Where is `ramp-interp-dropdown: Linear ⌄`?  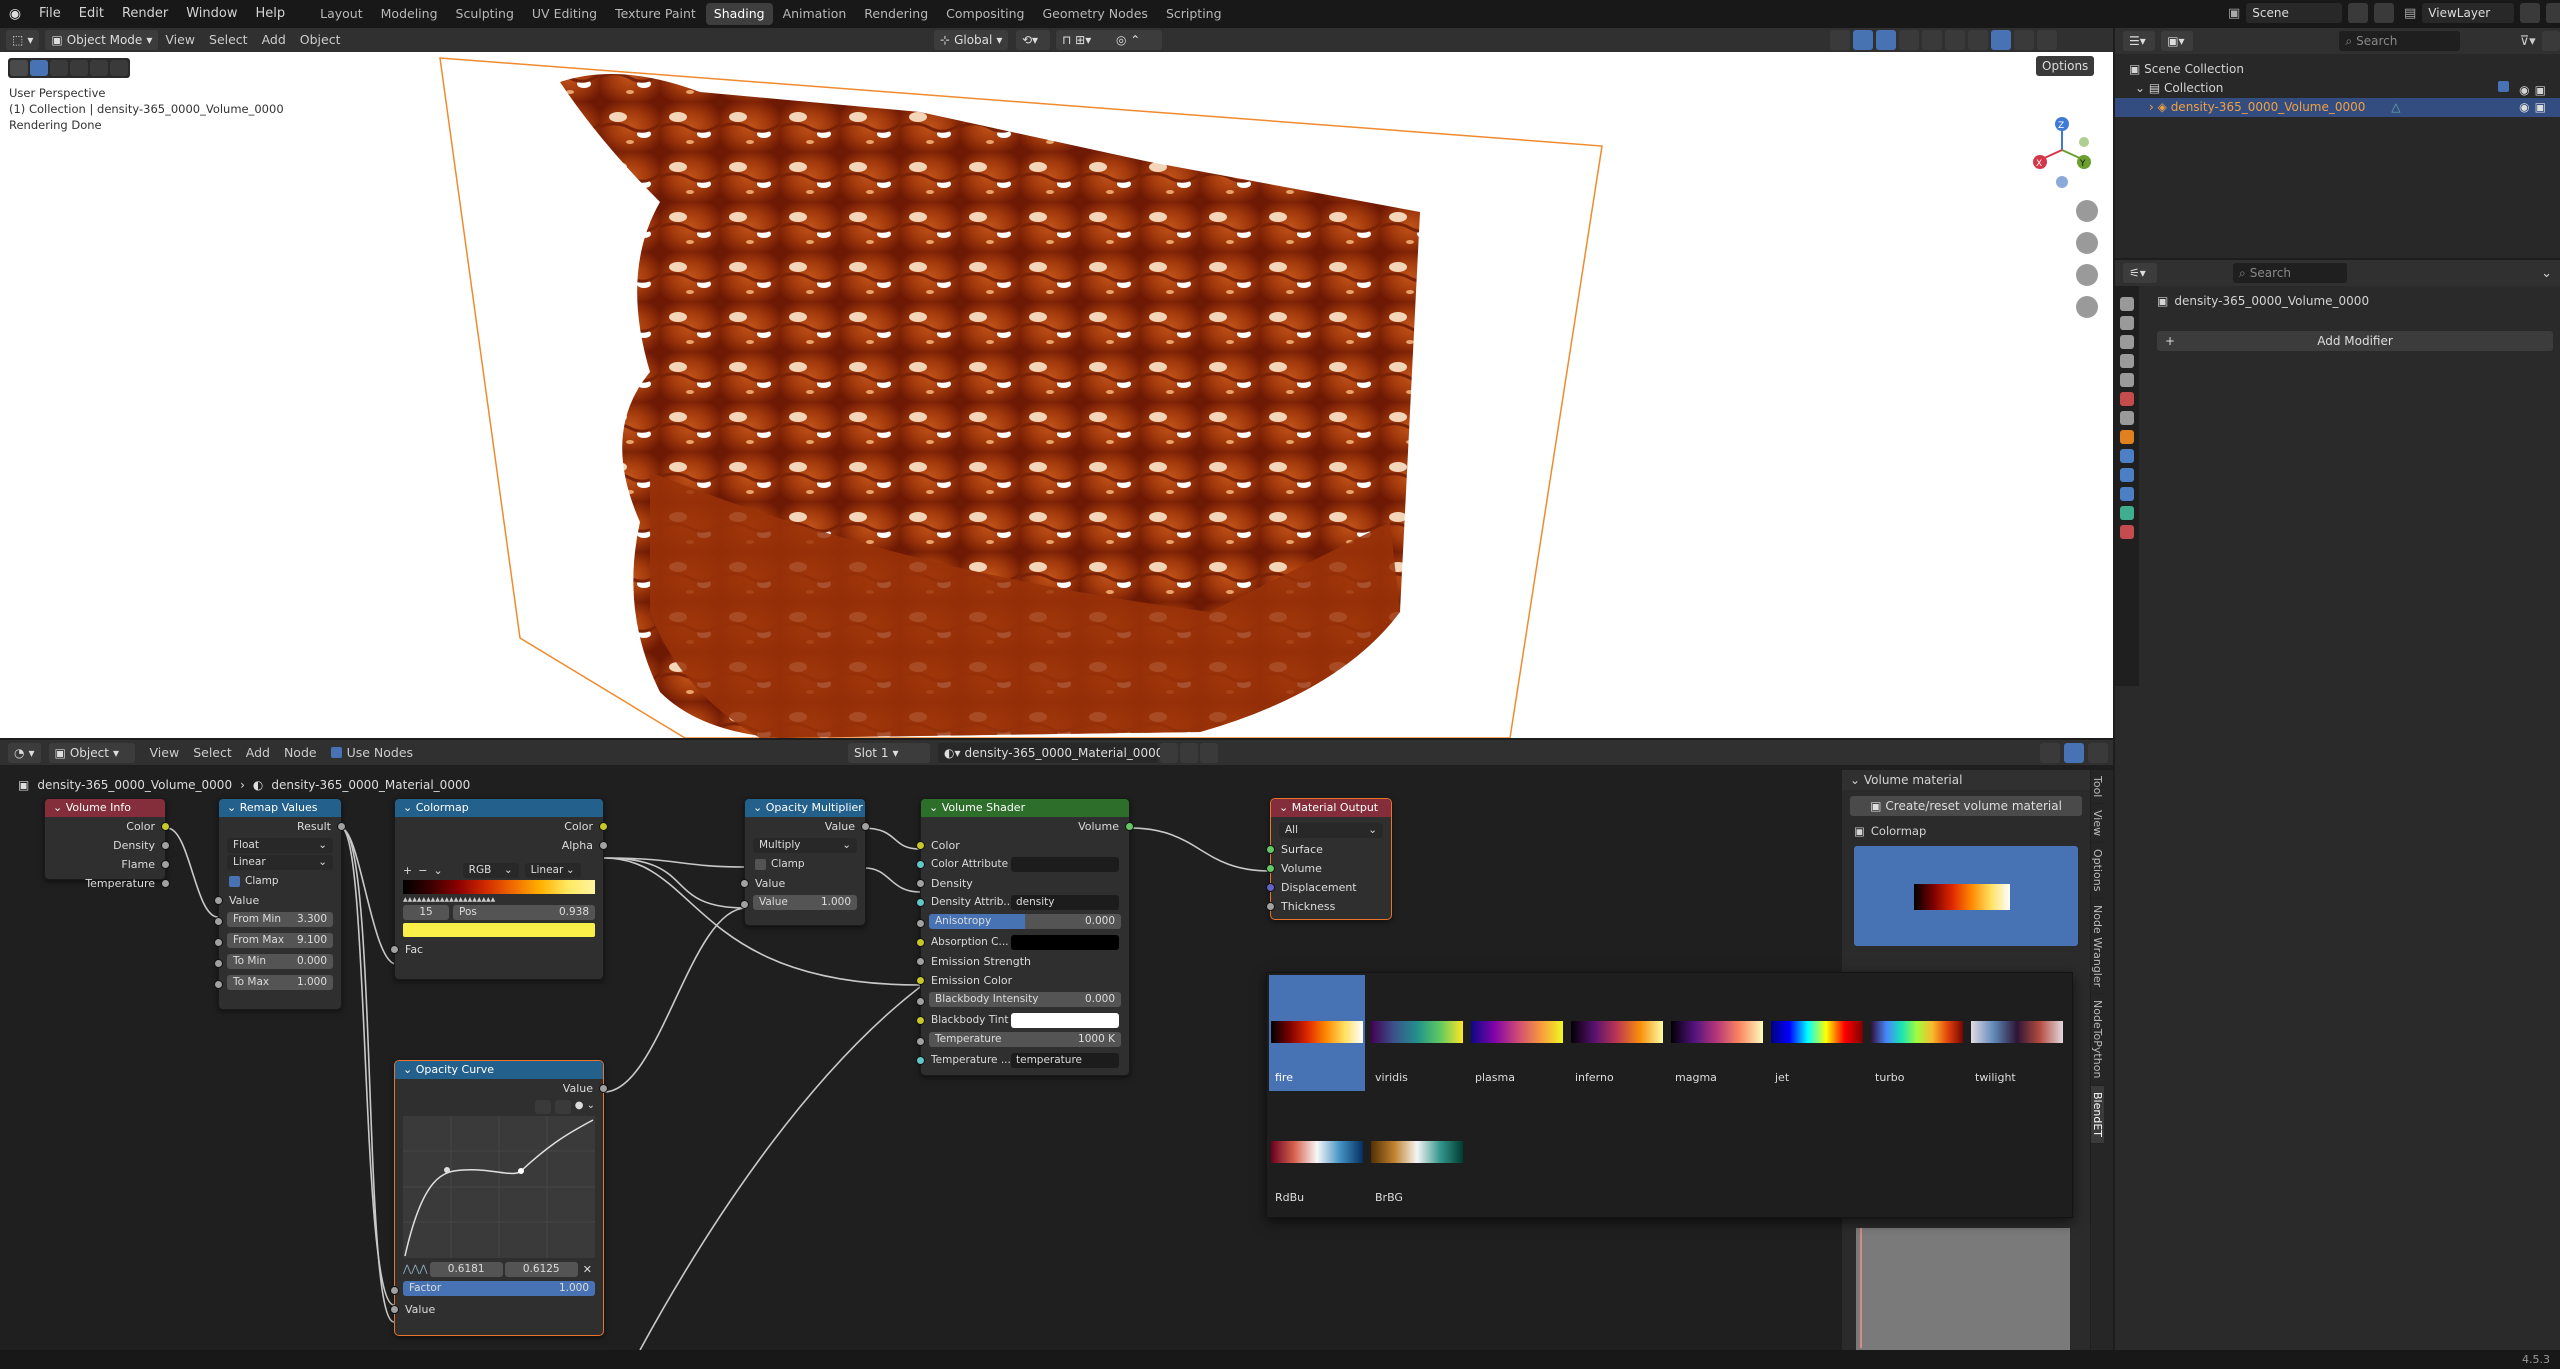 ramp-interp-dropdown: Linear ⌄ is located at coordinates (552, 870).